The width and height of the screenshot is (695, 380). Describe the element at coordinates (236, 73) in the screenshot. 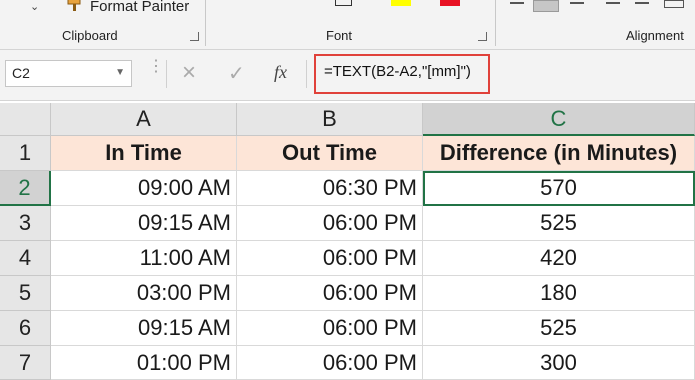

I see `enter-icon: ✓` at that location.